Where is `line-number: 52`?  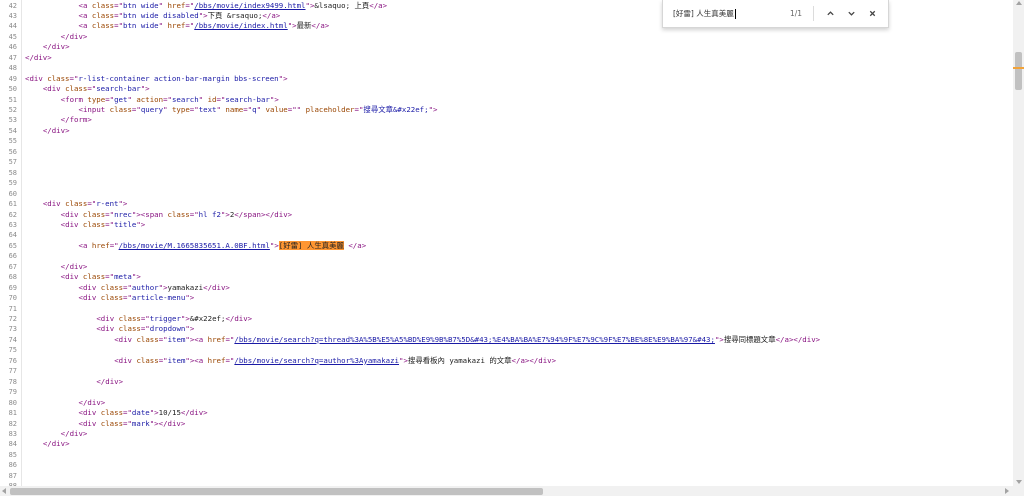
line-number: 52 is located at coordinates (12, 110).